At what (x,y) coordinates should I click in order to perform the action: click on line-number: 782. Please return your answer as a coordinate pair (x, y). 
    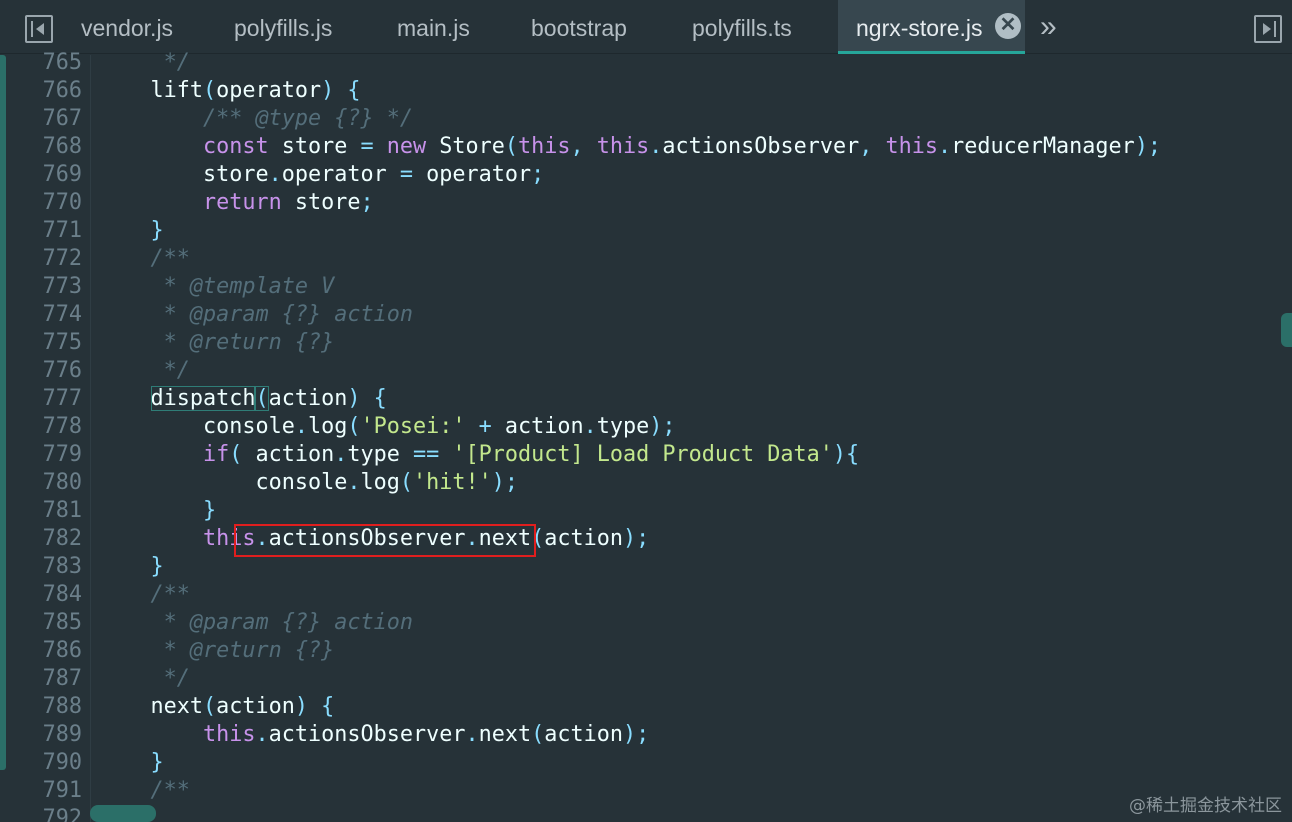
    Looking at the image, I should click on (51, 539).